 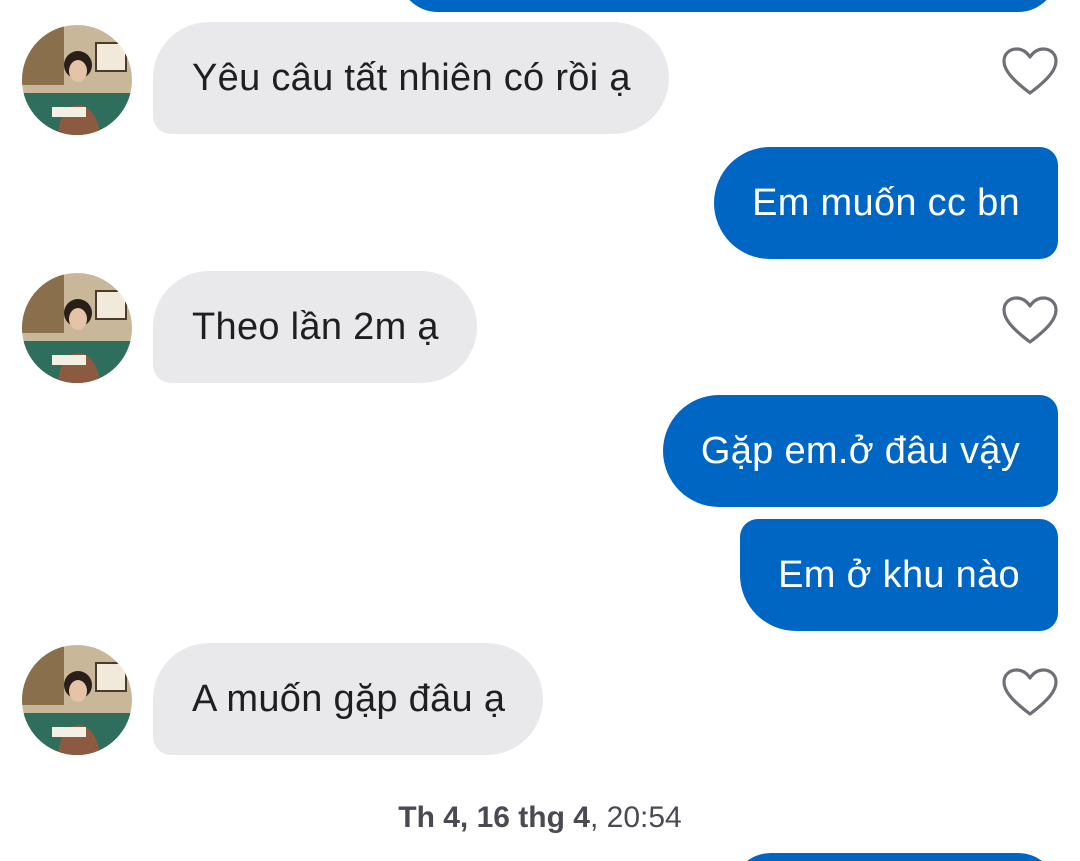 I want to click on timestamp-time: 20:54, so click(x=640, y=817).